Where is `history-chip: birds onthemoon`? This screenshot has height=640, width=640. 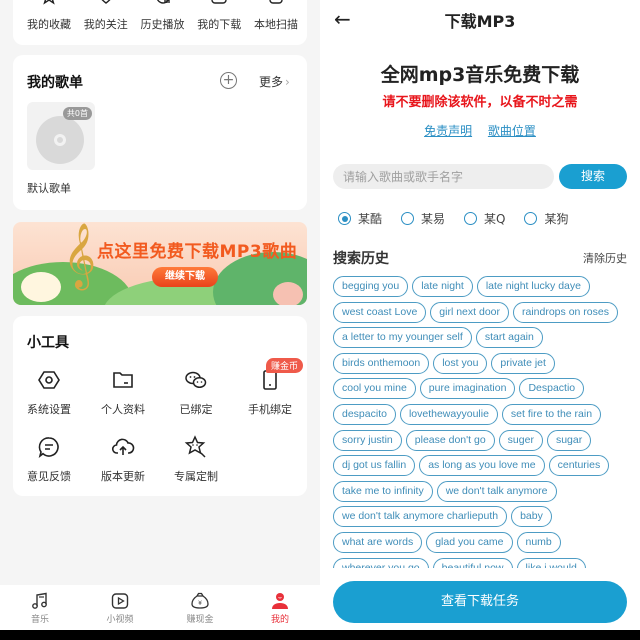 history-chip: birds onthemoon is located at coordinates (381, 363).